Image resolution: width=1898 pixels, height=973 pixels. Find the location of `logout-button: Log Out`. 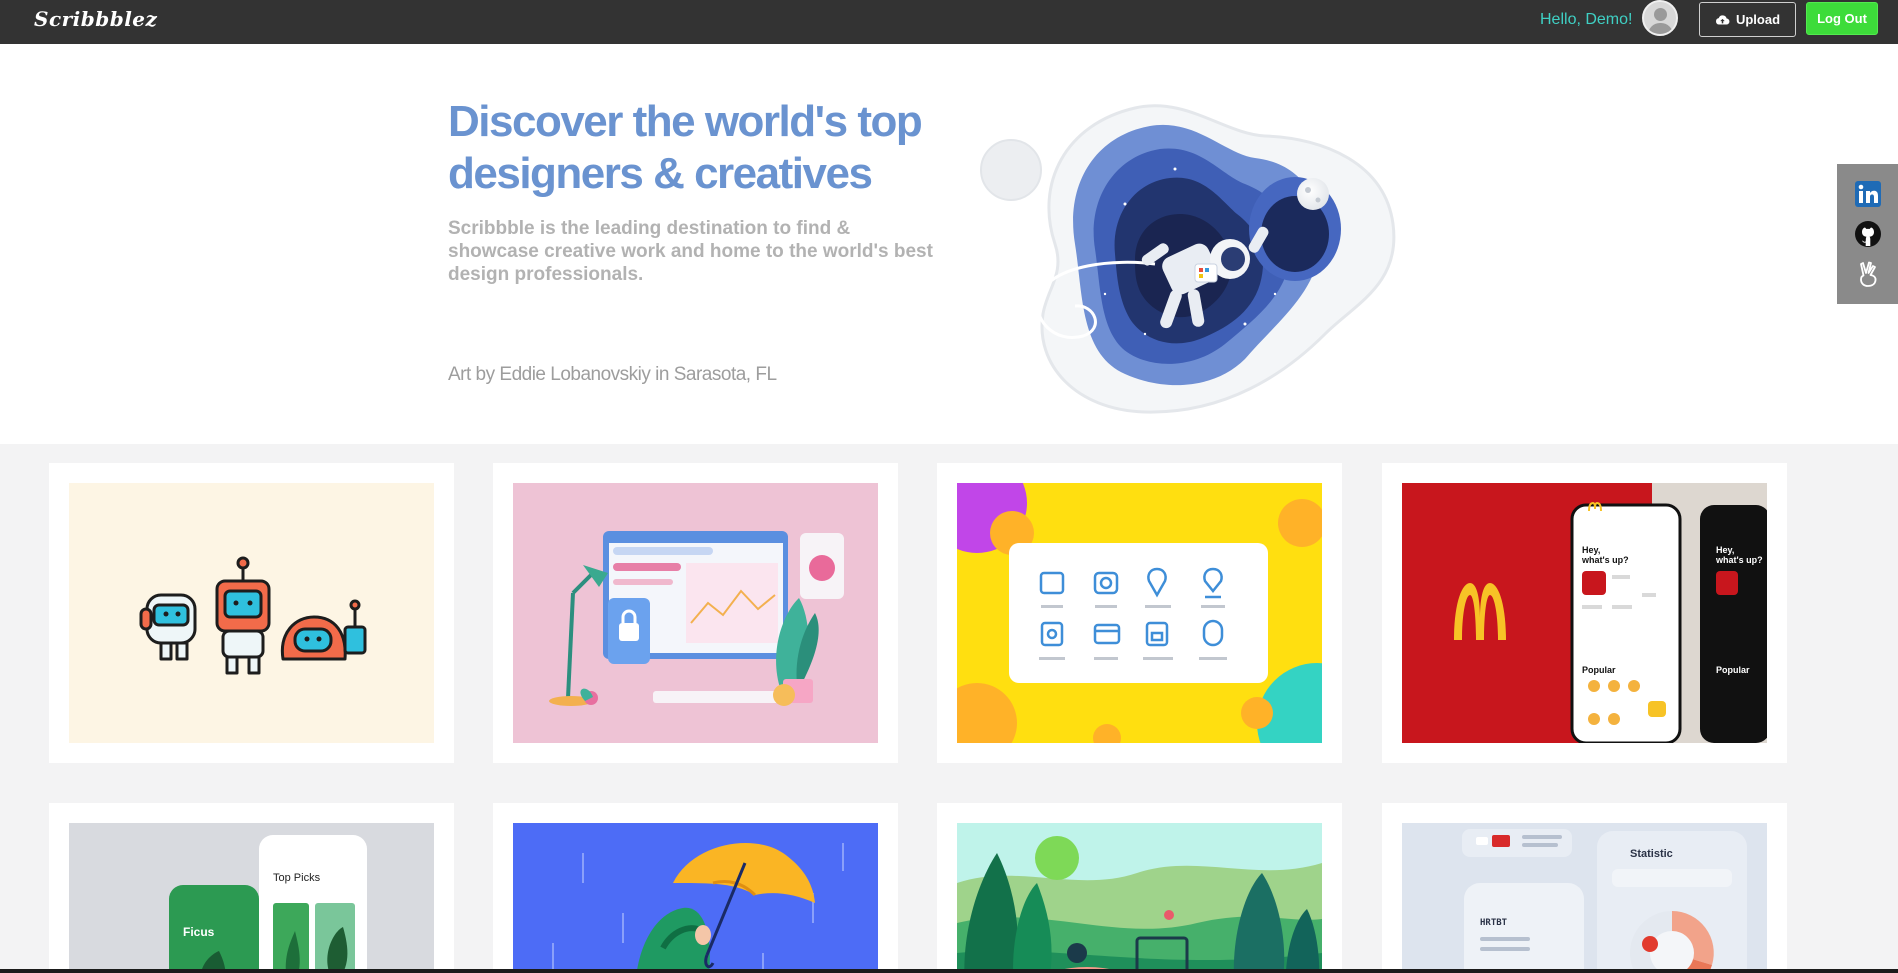

logout-button: Log Out is located at coordinates (1842, 18).